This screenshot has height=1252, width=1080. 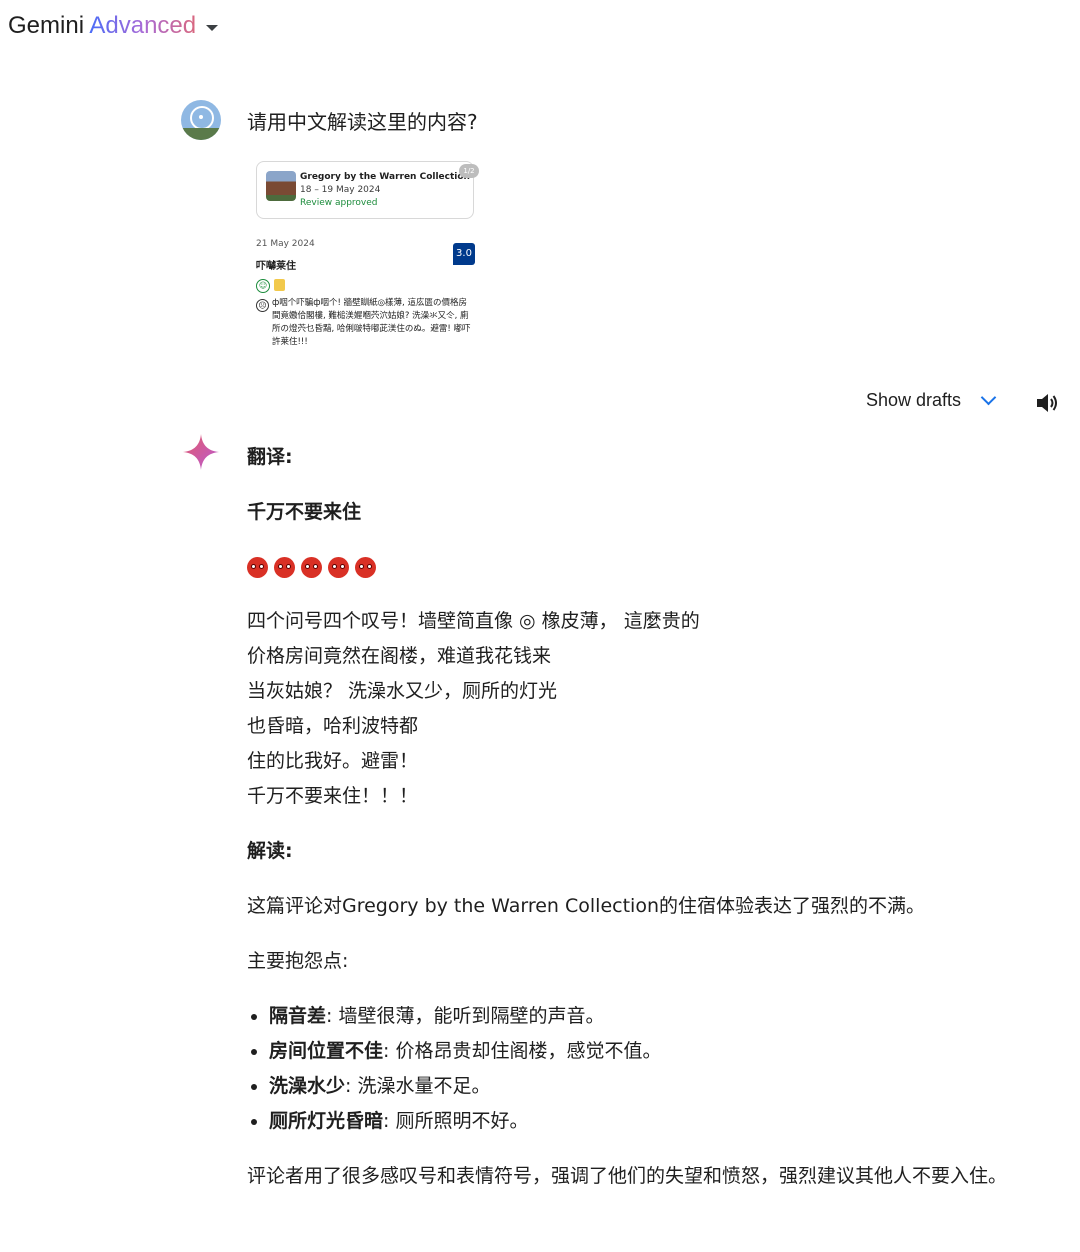 What do you see at coordinates (276, 266) in the screenshot?
I see `review-title: 吓嚹莱住` at bounding box center [276, 266].